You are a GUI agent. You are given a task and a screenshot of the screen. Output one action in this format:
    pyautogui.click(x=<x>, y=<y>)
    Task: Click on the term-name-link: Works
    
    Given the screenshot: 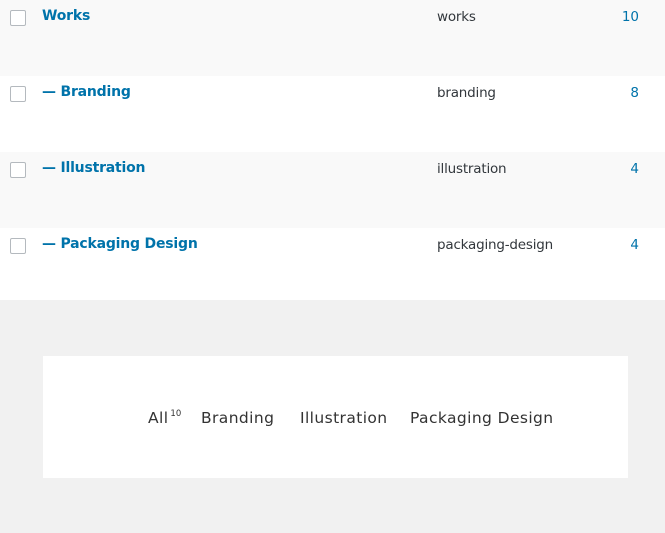 What is the action you would take?
    pyautogui.click(x=66, y=16)
    